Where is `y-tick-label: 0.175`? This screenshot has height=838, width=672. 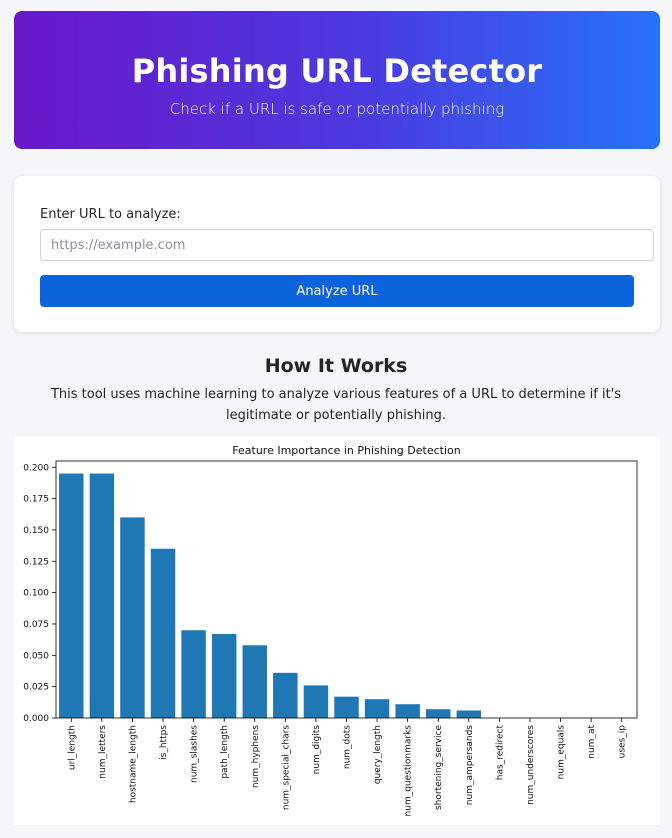 y-tick-label: 0.175 is located at coordinates (36, 500).